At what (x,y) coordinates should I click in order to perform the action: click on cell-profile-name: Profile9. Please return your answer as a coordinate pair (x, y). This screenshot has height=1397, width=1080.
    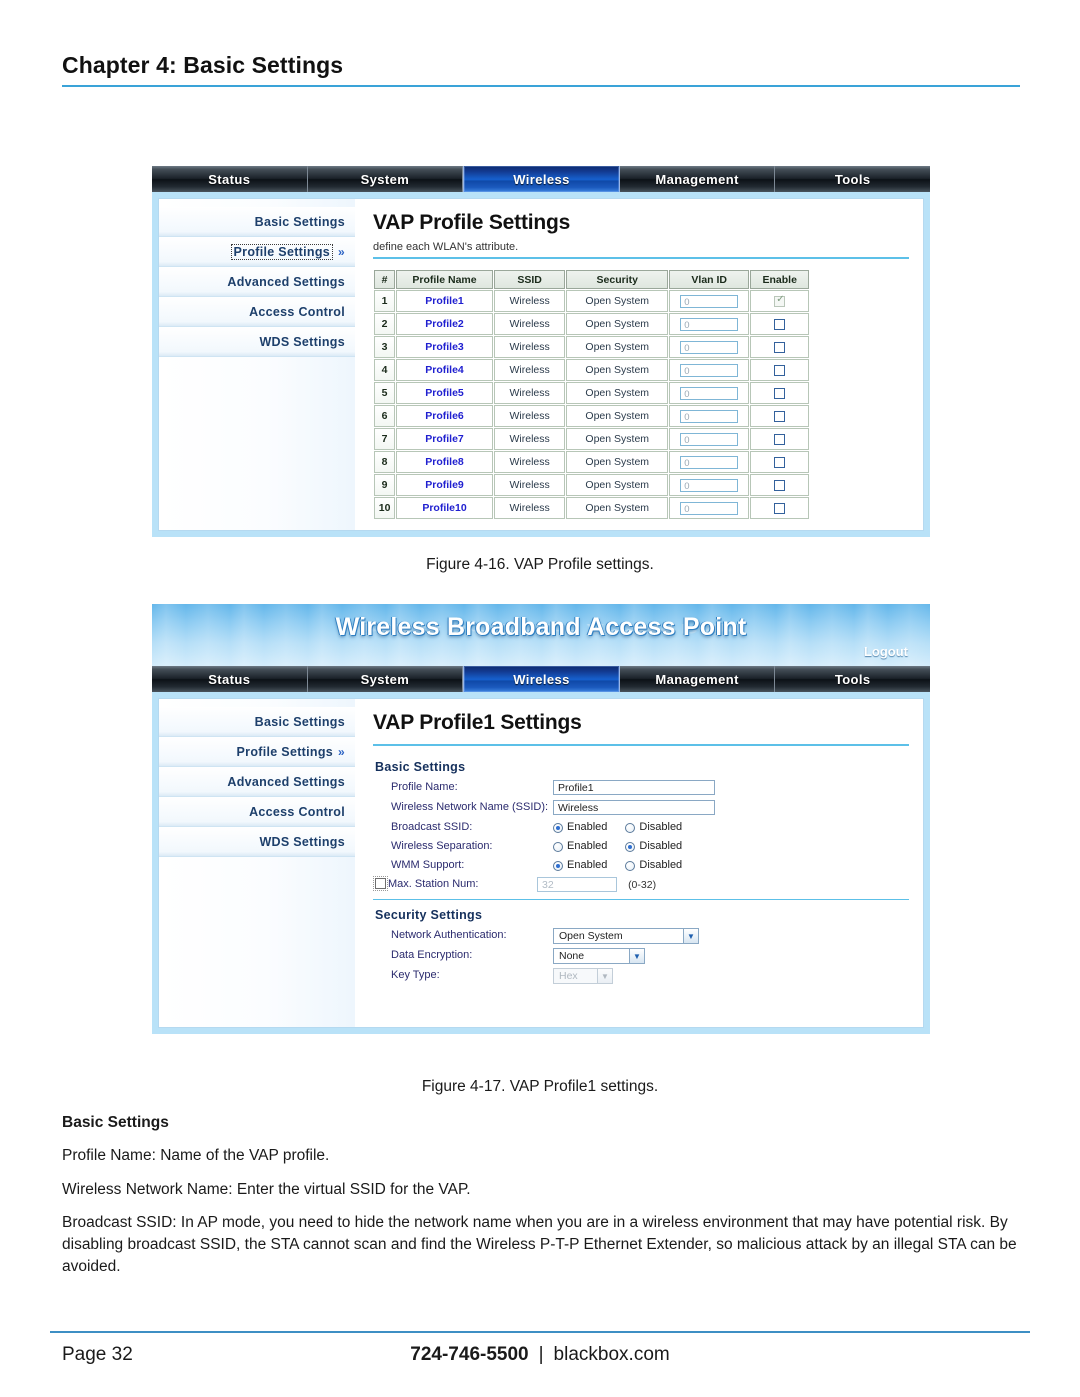
    Looking at the image, I should click on (444, 485).